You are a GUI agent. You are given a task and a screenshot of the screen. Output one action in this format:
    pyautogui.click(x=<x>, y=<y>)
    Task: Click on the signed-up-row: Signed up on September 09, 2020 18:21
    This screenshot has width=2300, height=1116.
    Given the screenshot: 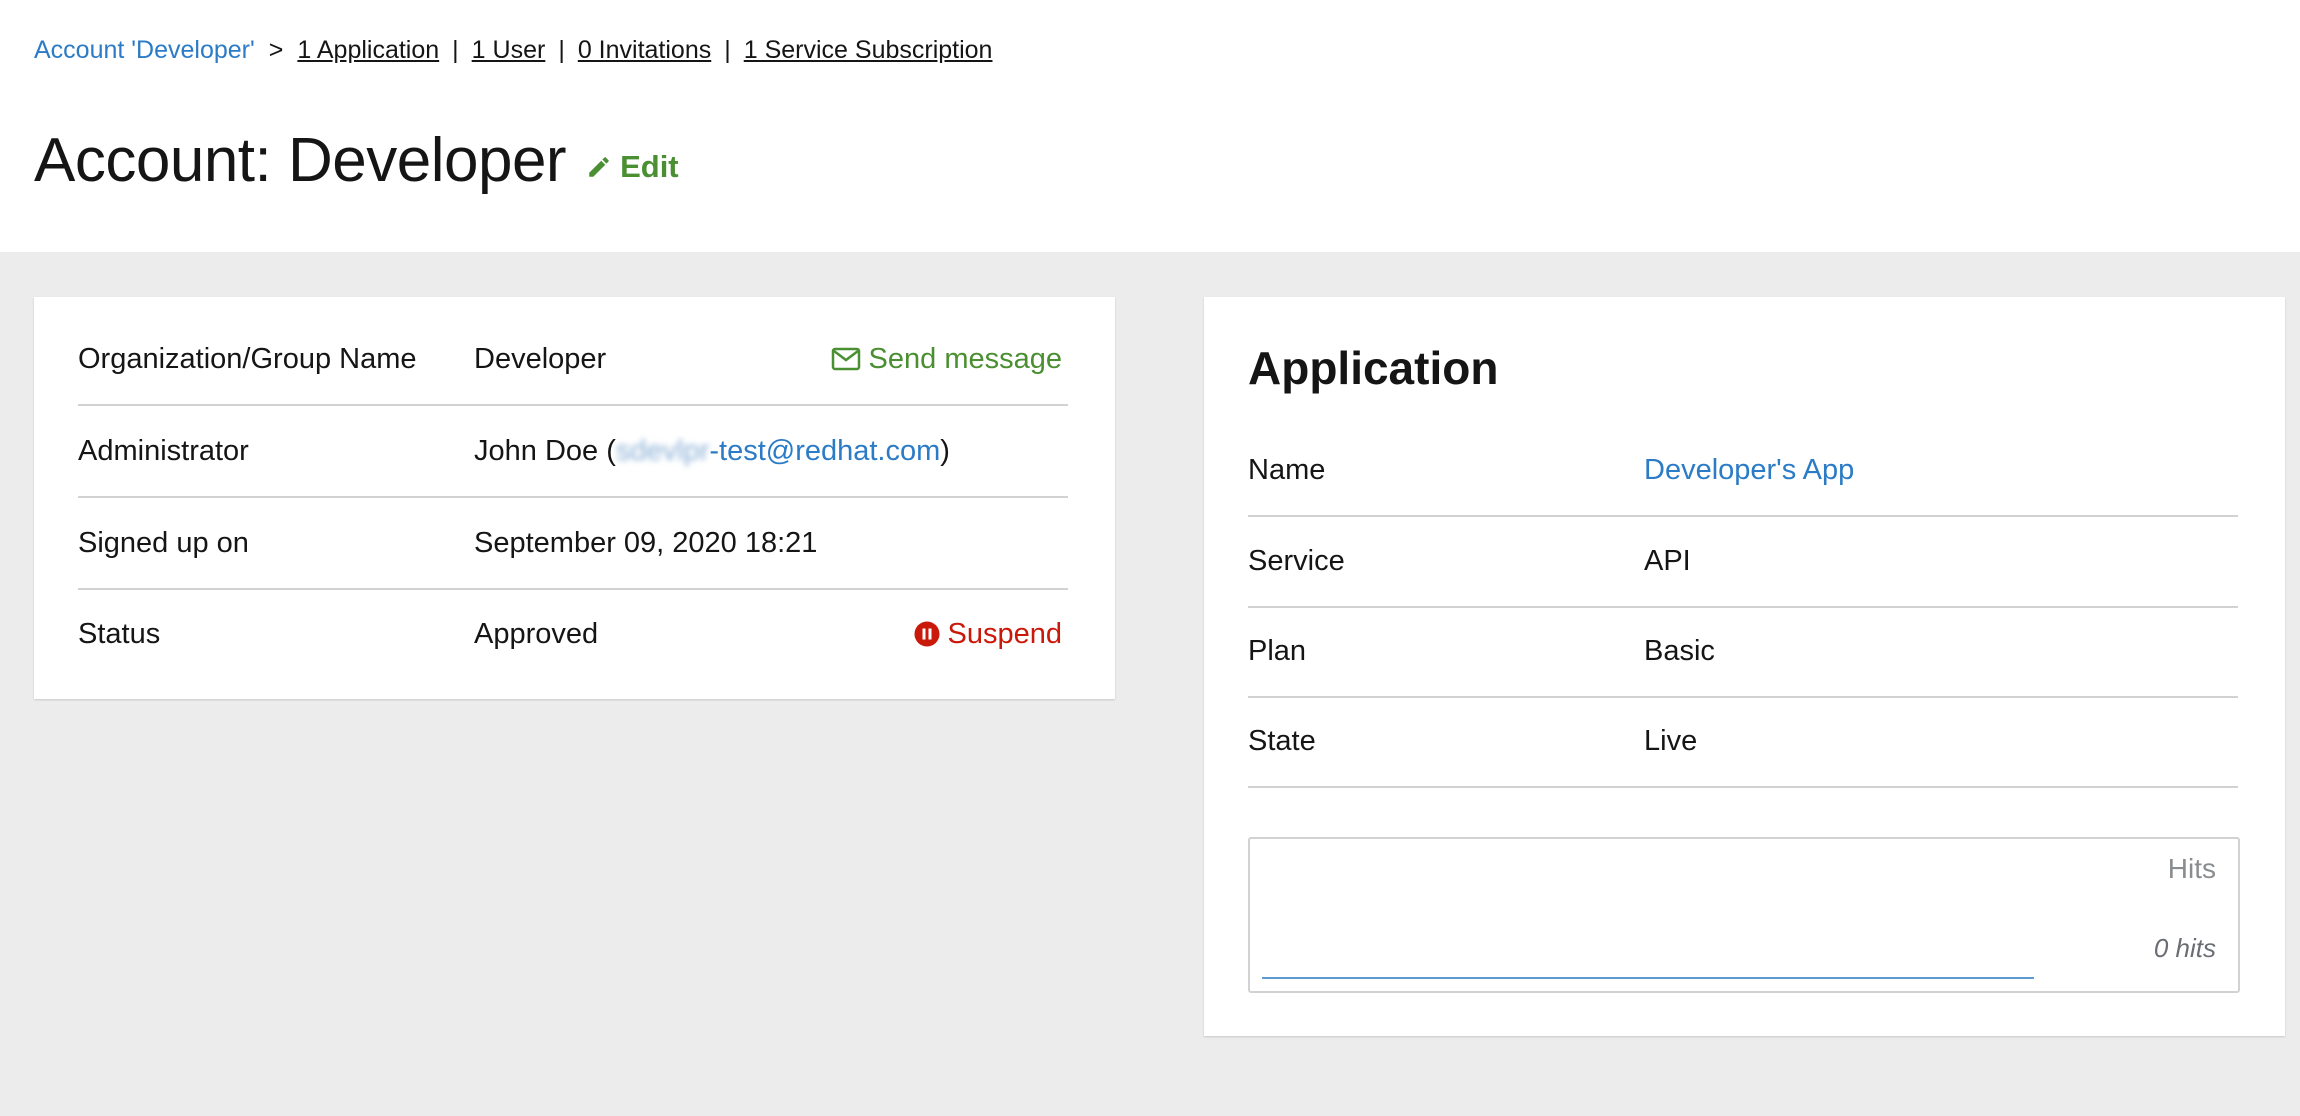 What is the action you would take?
    pyautogui.click(x=573, y=544)
    